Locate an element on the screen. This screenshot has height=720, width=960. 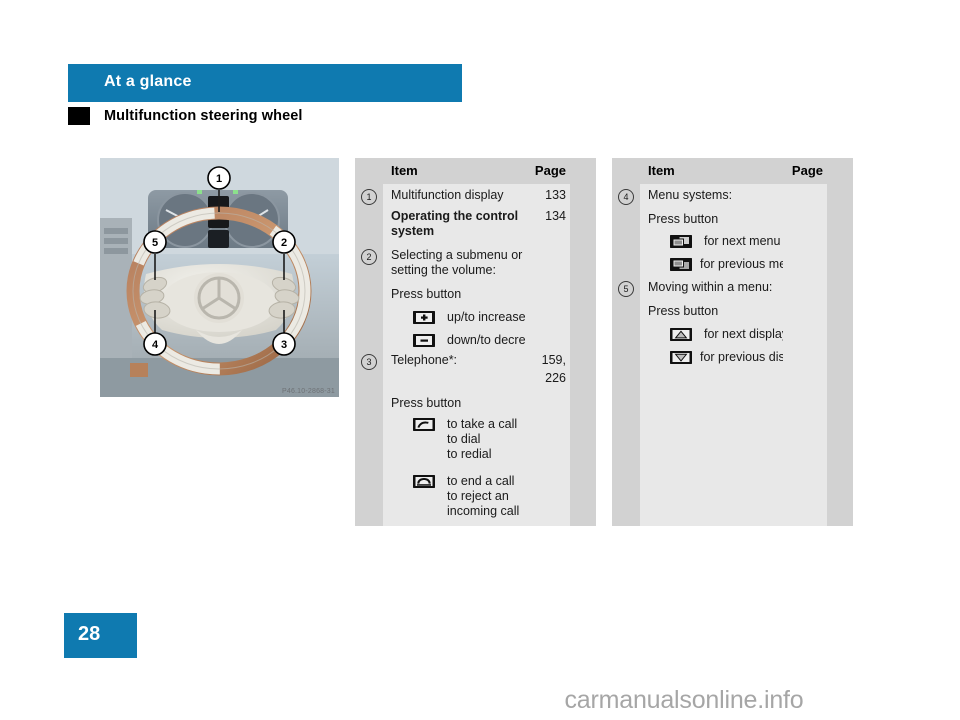
steering-wheel-illustration: 1 2 3 4 5 is located at coordinates (219, 277).